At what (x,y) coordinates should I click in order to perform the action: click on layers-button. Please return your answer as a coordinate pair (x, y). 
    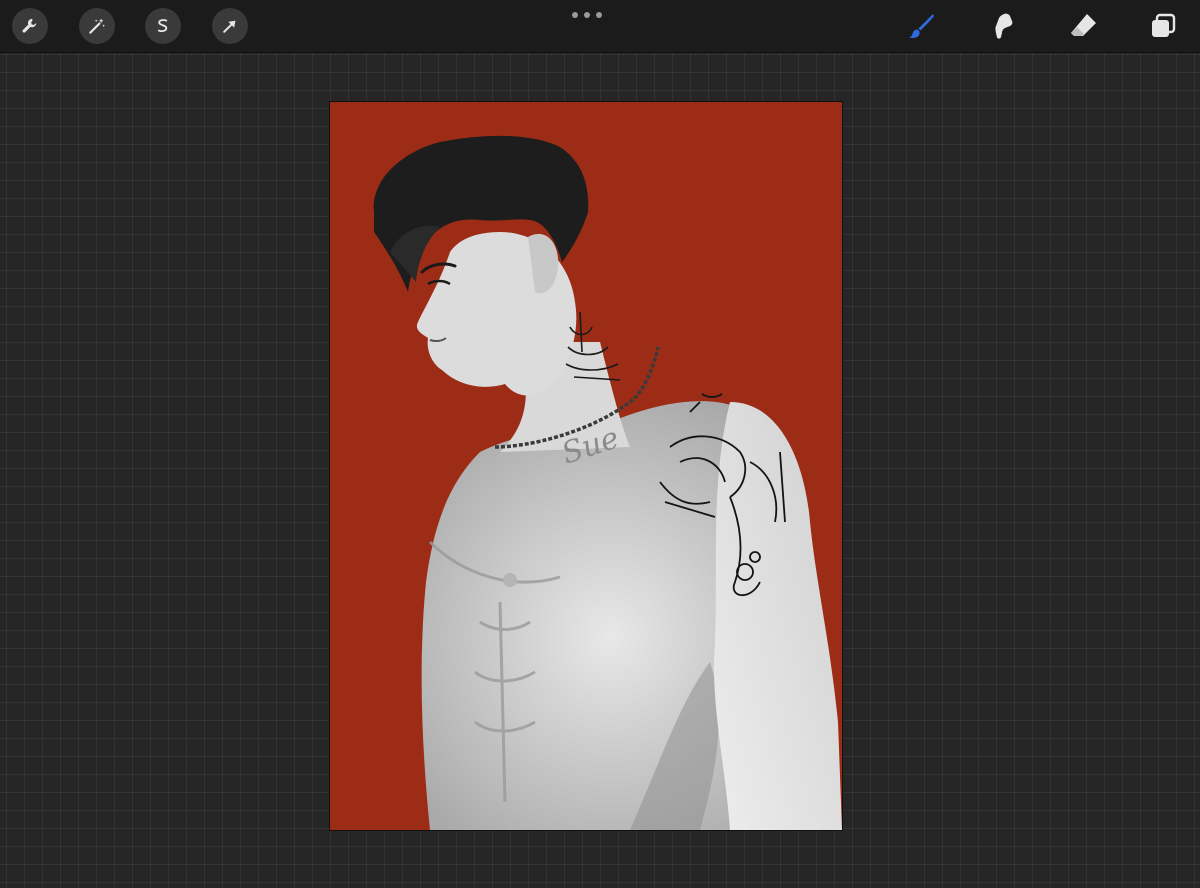
    Looking at the image, I should click on (1163, 26).